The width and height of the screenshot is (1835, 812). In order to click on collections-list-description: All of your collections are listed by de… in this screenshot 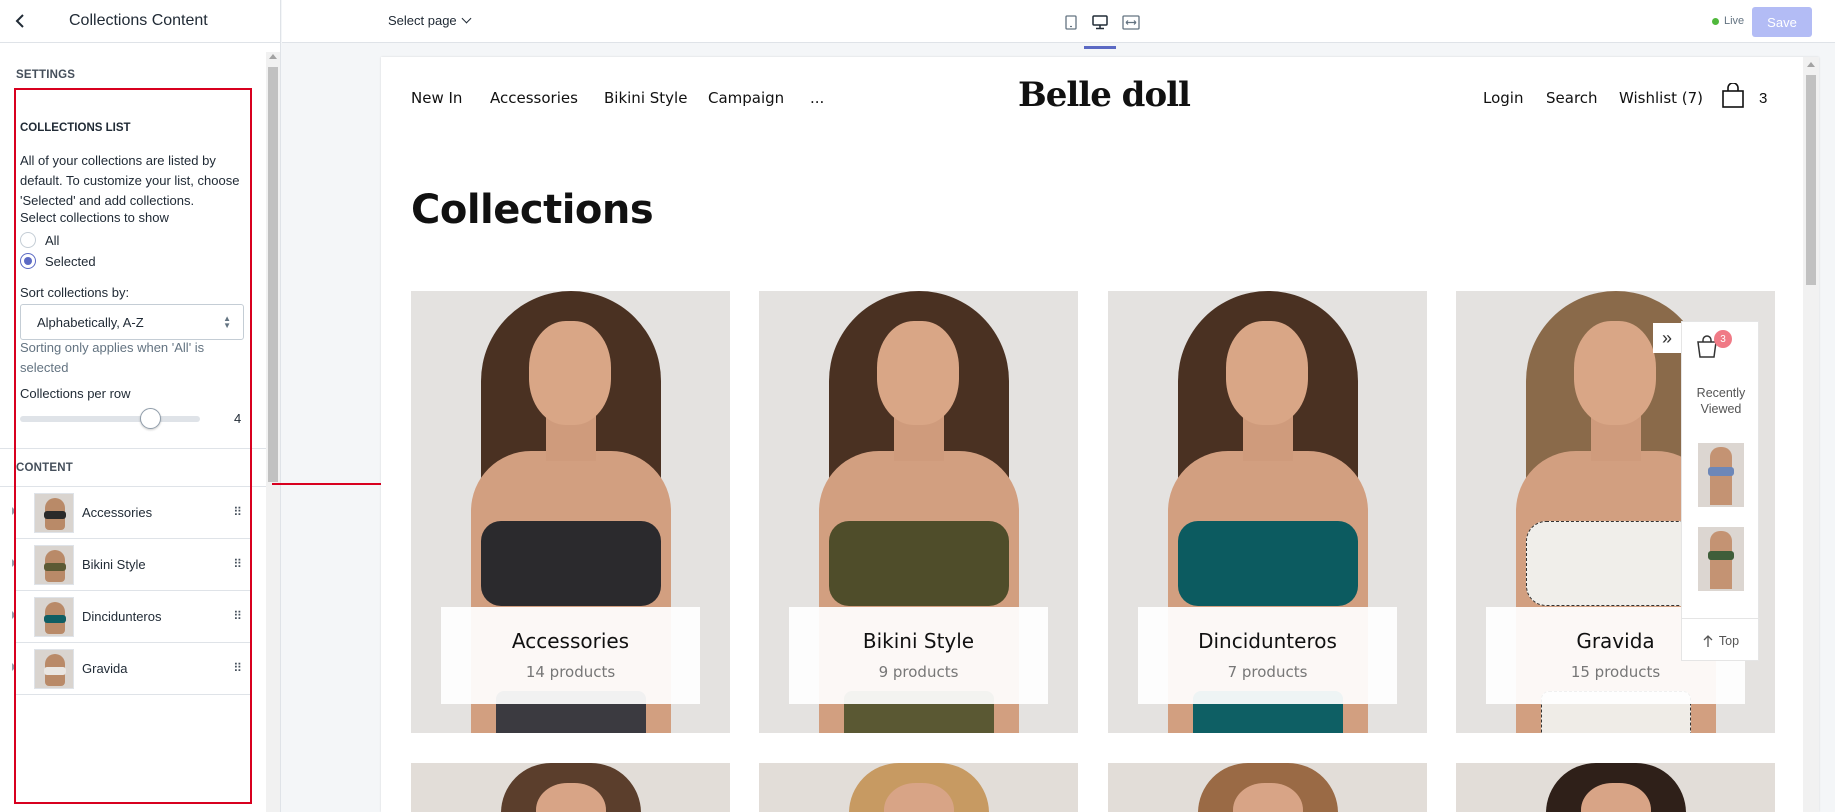, I will do `click(130, 180)`.